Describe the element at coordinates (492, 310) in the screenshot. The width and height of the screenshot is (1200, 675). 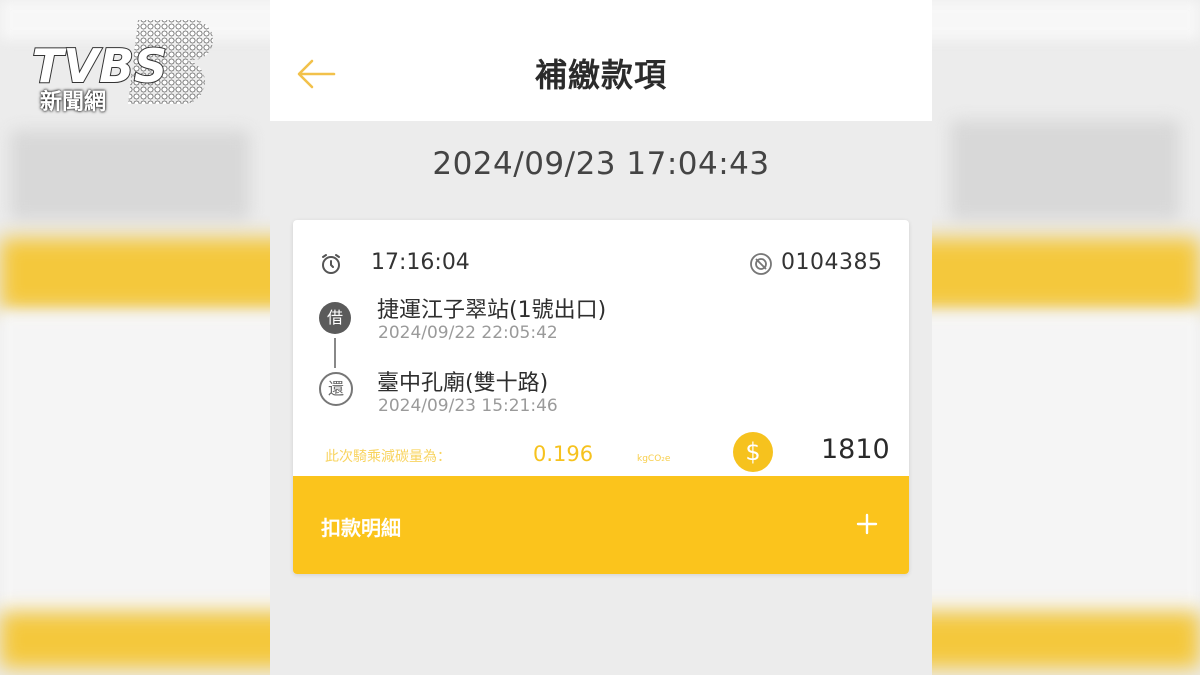
I see `borrow-station: 捷運江子翠站(1號出口)` at that location.